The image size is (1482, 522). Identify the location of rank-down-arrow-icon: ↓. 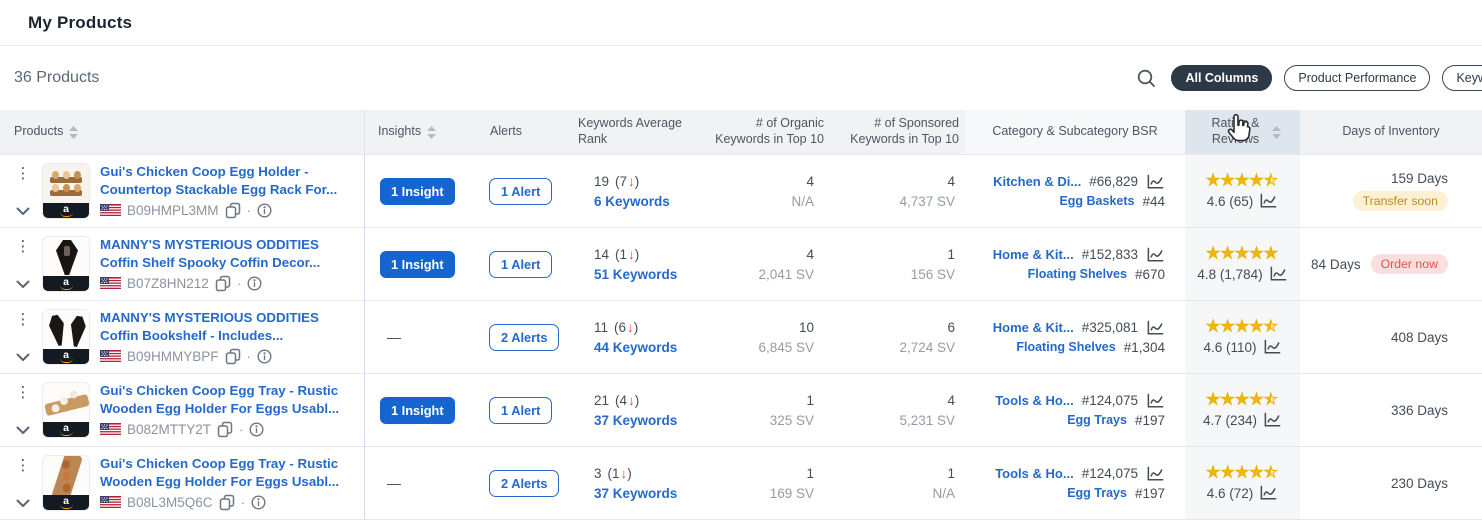
(631, 181).